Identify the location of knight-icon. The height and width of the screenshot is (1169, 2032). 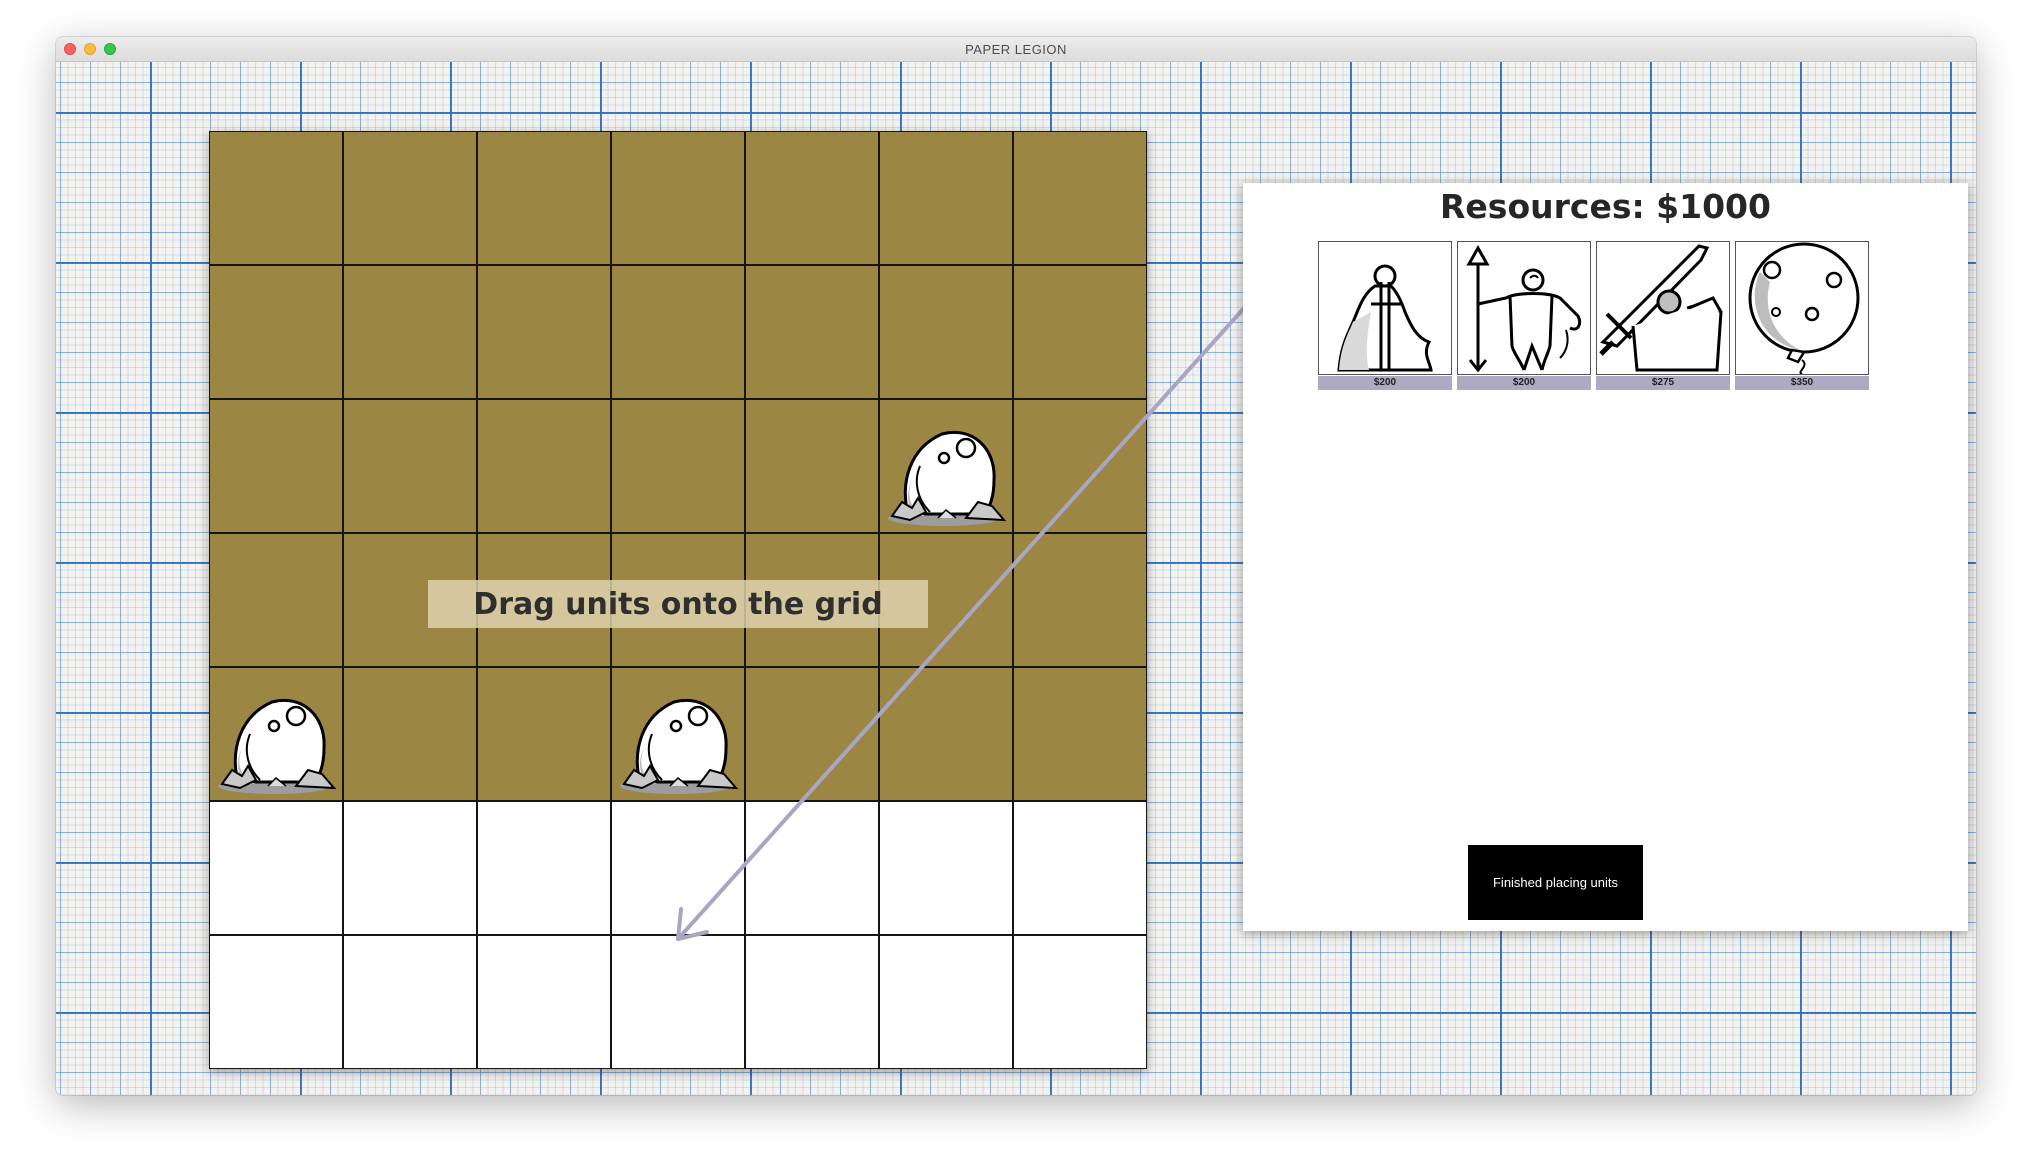
(1385, 318).